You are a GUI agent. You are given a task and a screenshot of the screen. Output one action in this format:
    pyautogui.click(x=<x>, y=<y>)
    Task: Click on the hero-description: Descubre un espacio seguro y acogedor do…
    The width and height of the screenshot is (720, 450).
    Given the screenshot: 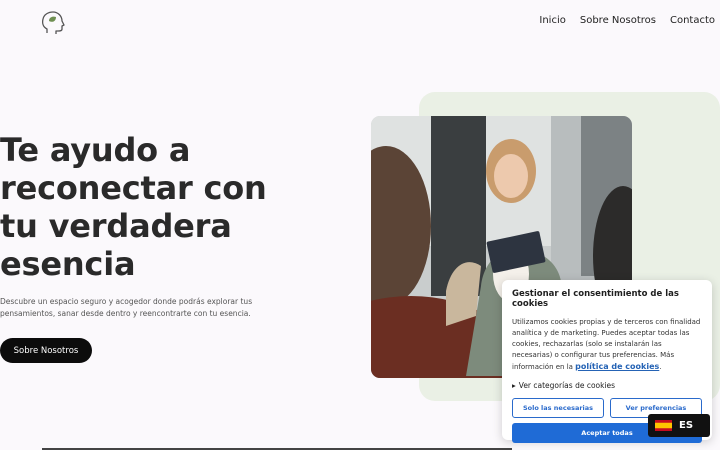 What is the action you would take?
    pyautogui.click(x=126, y=307)
    